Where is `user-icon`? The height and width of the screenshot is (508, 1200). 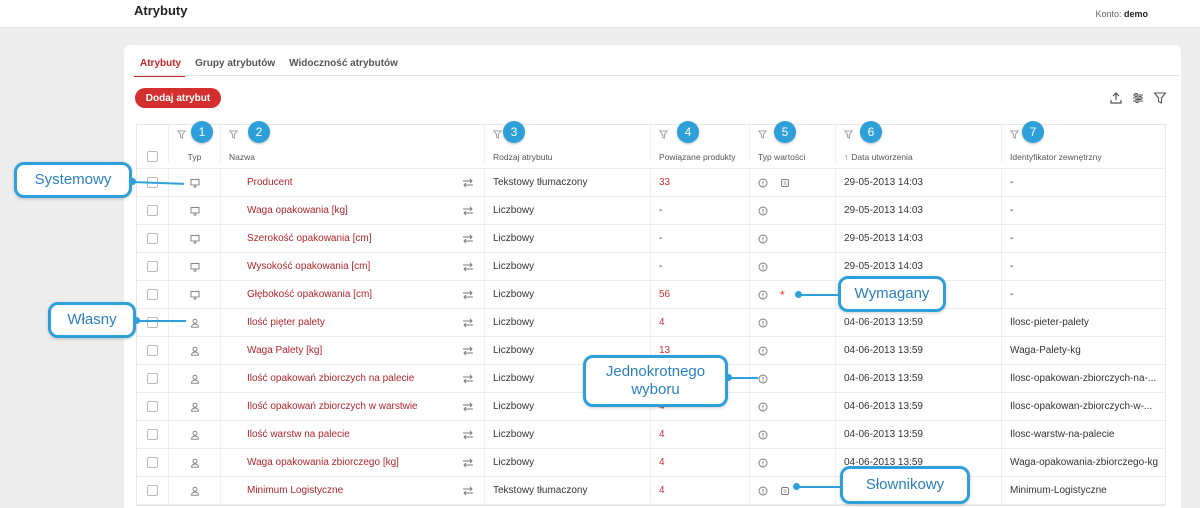 user-icon is located at coordinates (194, 463).